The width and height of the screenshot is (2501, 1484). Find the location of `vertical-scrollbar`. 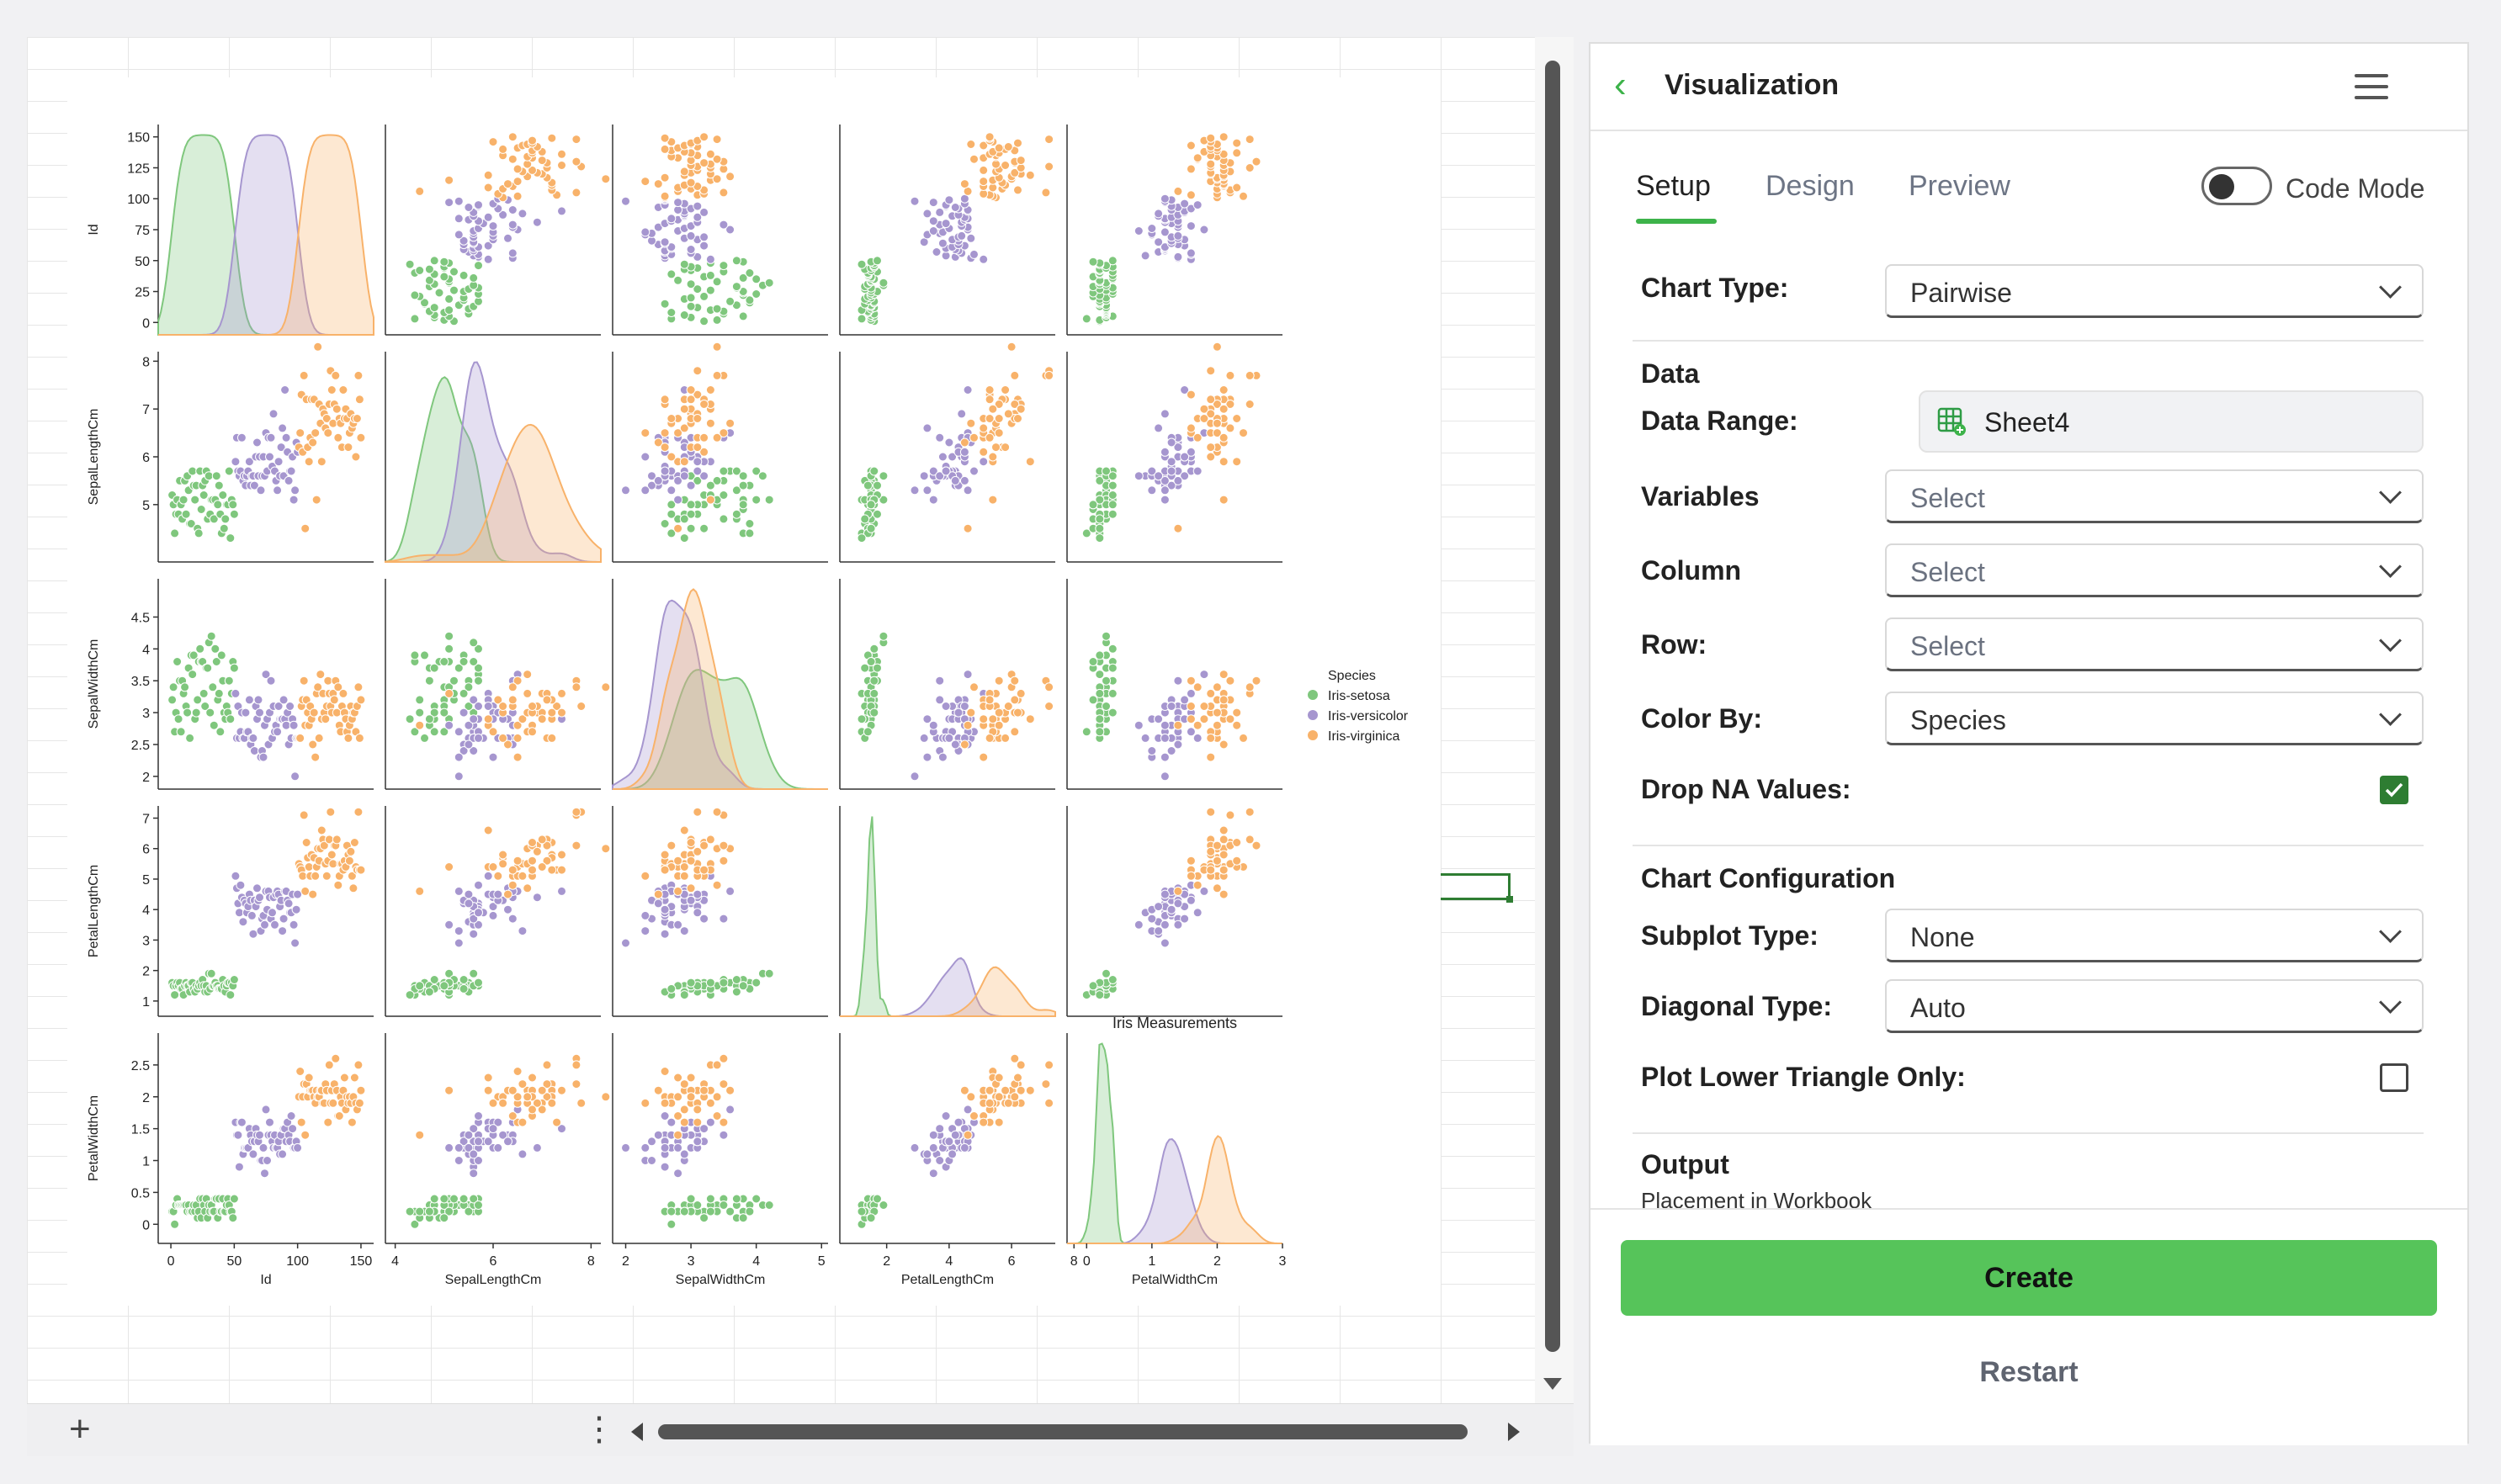

vertical-scrollbar is located at coordinates (1554, 720).